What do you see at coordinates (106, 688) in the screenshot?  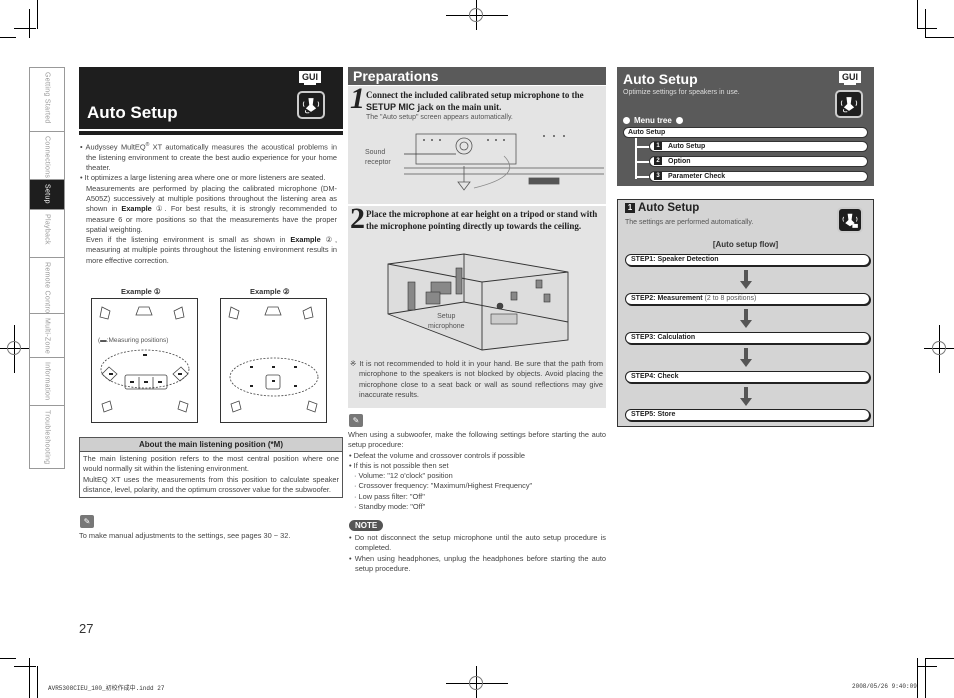 I see `footer-filename: AVR5308CIEU_100_初校作成中.indd 27` at bounding box center [106, 688].